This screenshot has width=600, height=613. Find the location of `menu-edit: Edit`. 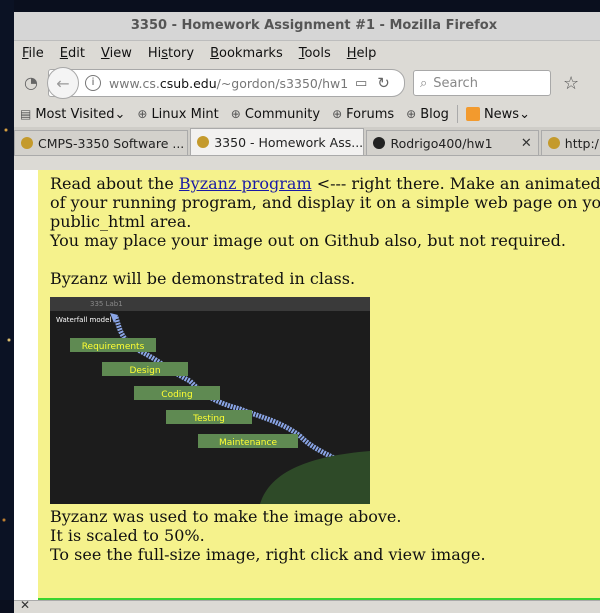

menu-edit: Edit is located at coordinates (72, 53).